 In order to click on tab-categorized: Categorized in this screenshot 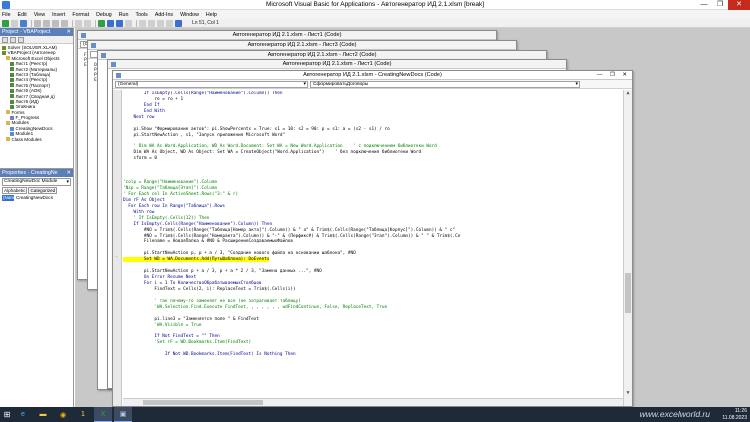, I will do `click(43, 190)`.